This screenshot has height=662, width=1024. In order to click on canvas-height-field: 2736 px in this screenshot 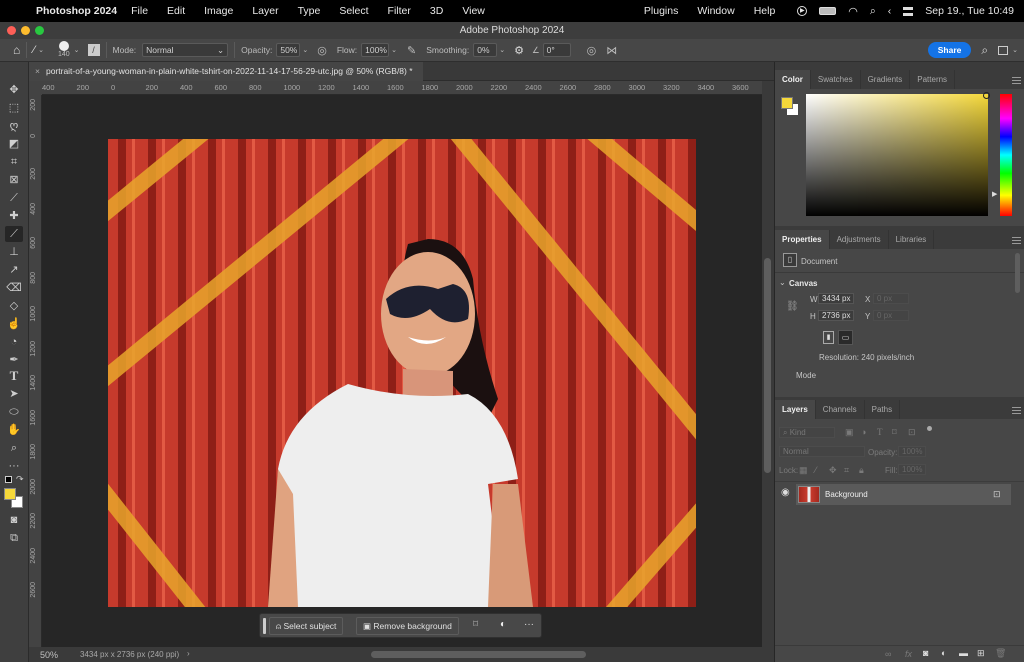, I will do `click(836, 315)`.